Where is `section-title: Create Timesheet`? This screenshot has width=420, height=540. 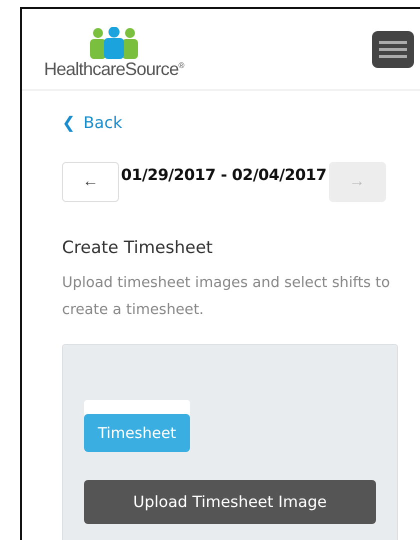 section-title: Create Timesheet is located at coordinates (138, 248).